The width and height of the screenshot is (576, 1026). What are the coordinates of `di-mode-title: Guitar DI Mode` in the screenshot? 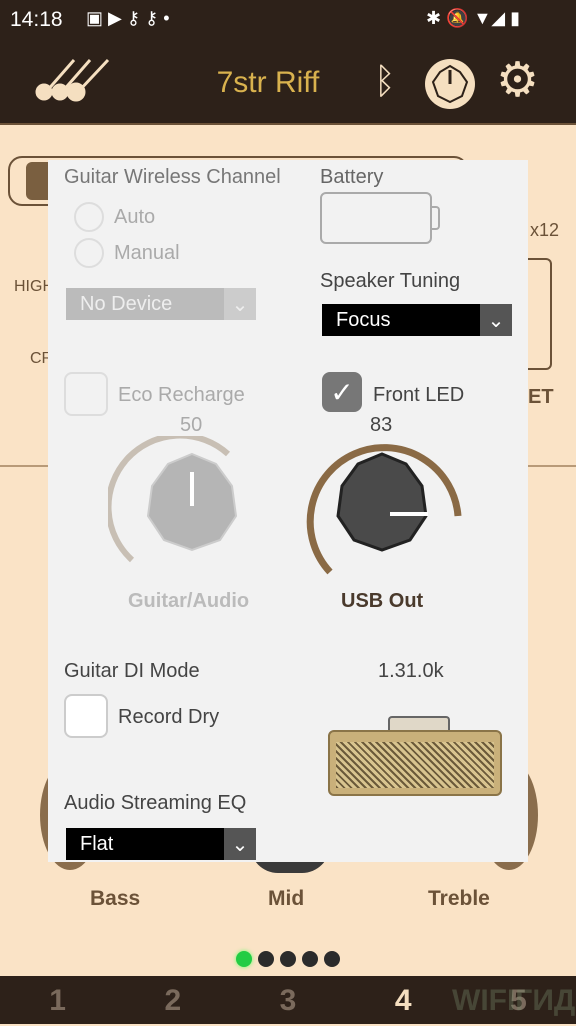 It's located at (132, 671).